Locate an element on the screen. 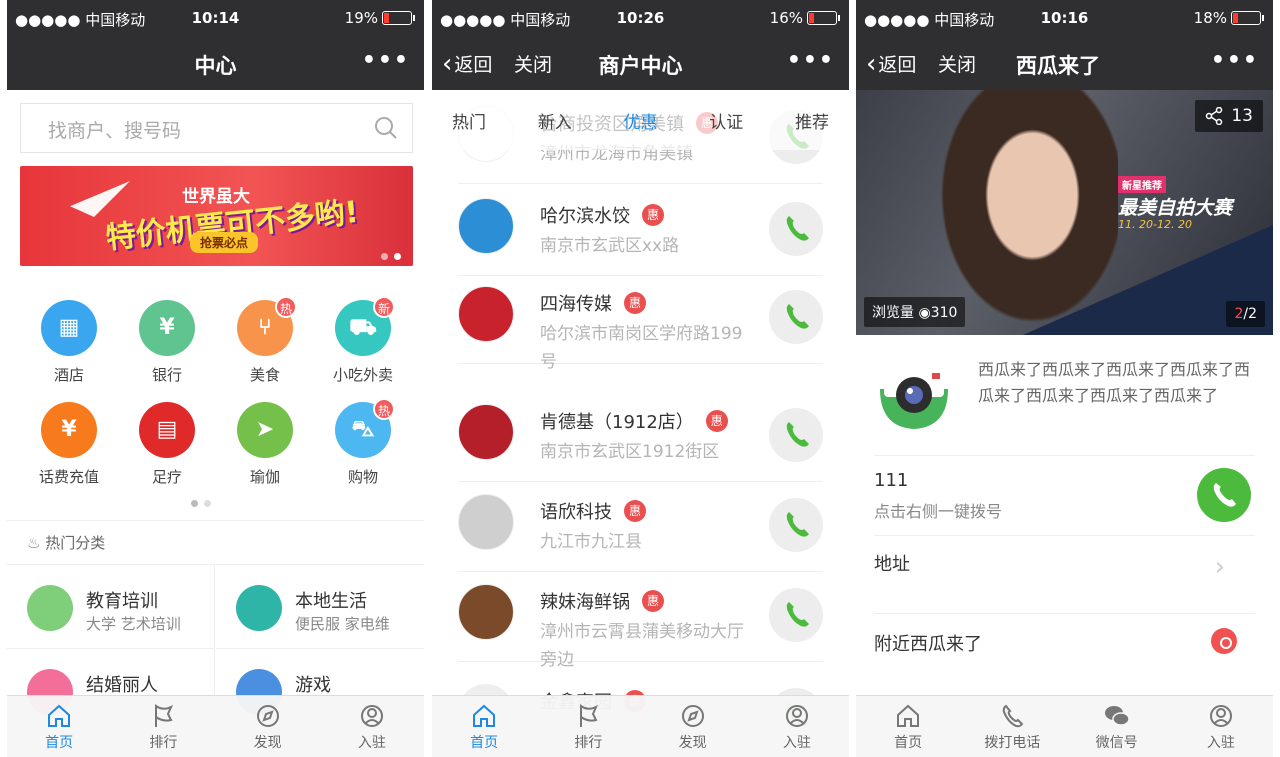 The image size is (1280, 757). back-button: ‹ 返回 is located at coordinates (891, 63).